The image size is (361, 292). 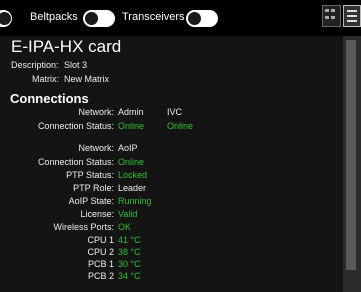 I want to click on network-aoip: AoIP, so click(x=128, y=148).